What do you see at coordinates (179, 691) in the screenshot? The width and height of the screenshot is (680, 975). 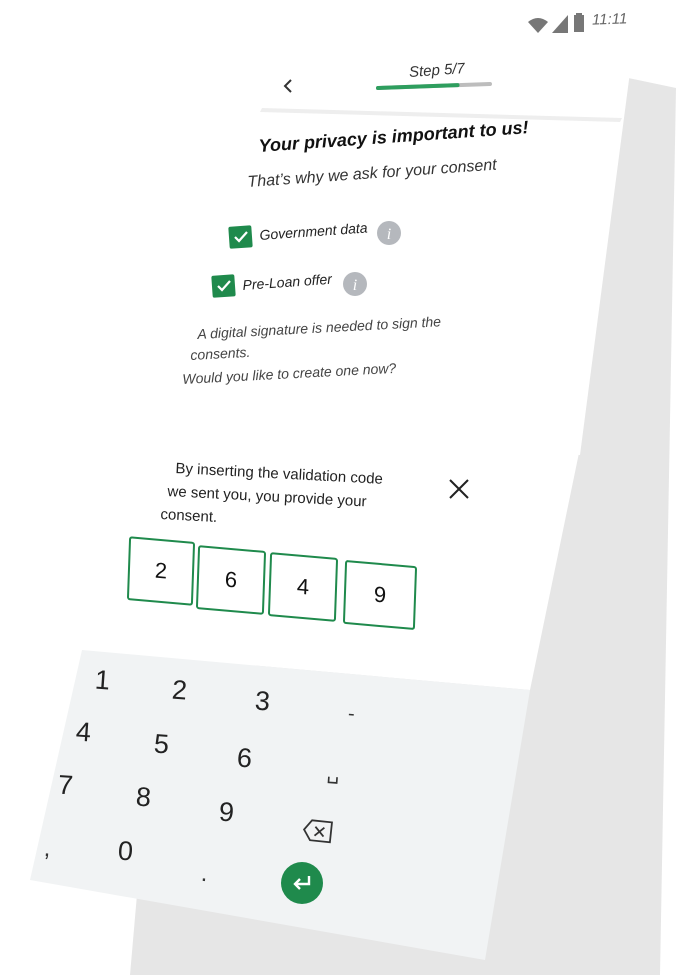 I see `key-2: 2` at bounding box center [179, 691].